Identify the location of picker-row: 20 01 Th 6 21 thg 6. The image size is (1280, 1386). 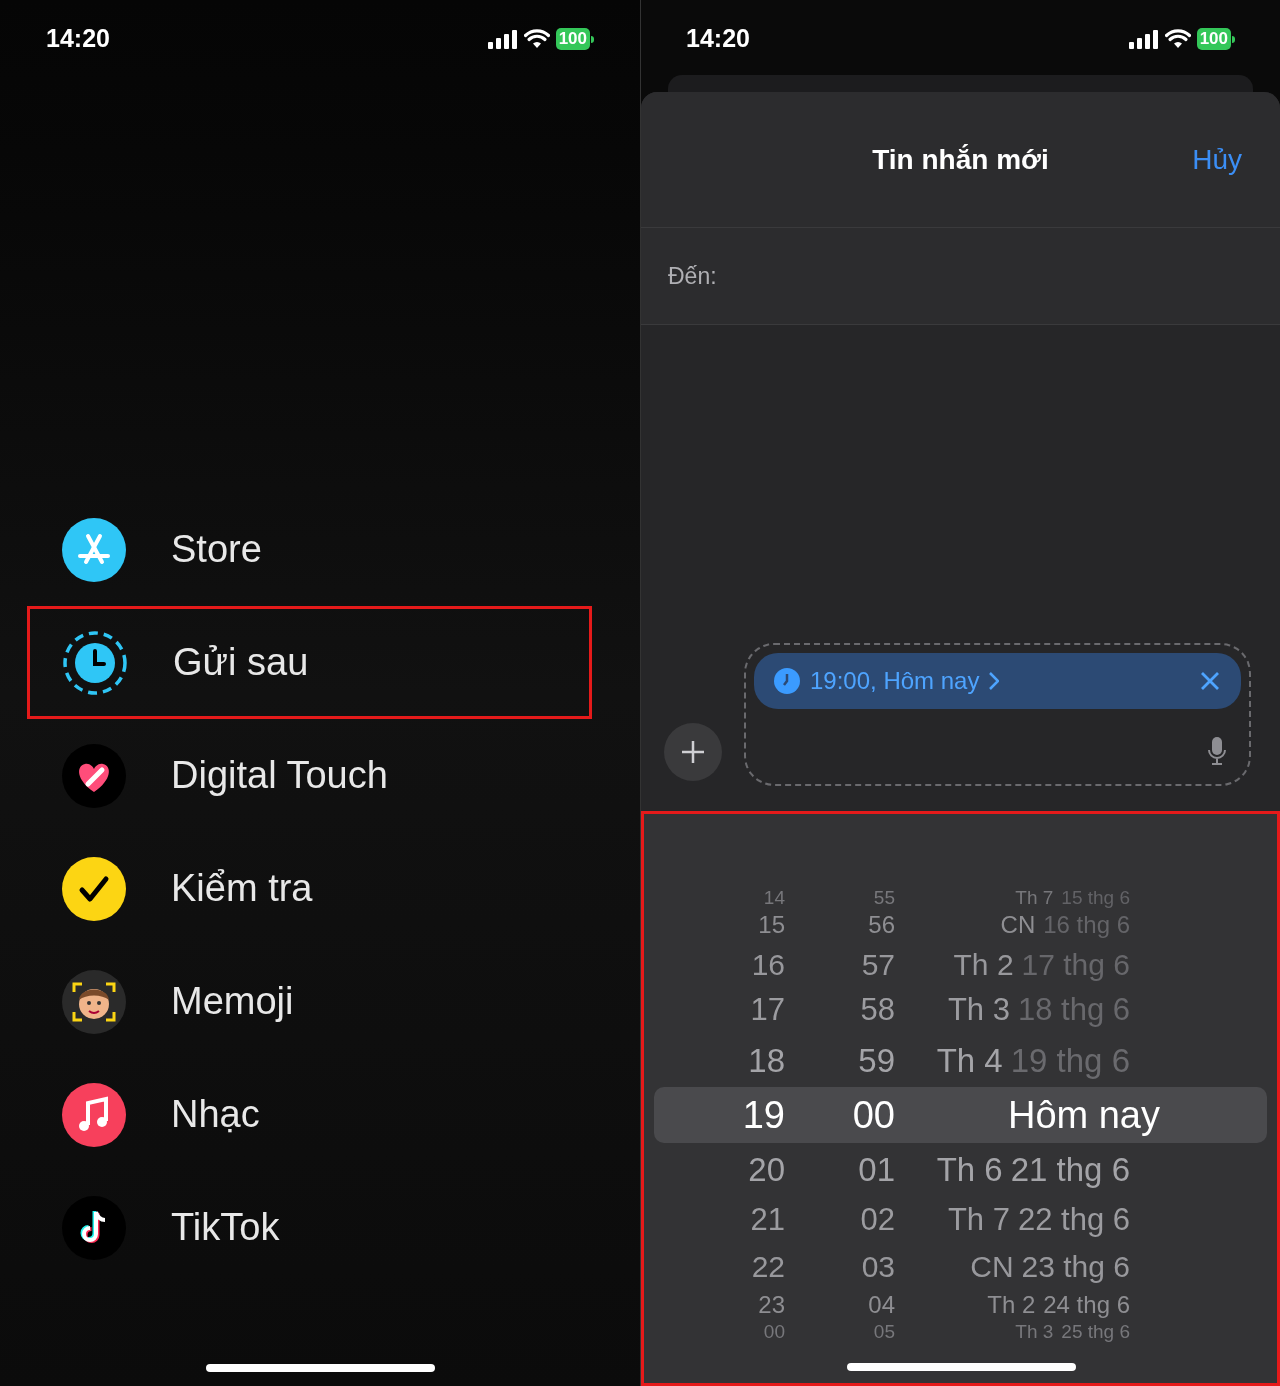
(960, 1169).